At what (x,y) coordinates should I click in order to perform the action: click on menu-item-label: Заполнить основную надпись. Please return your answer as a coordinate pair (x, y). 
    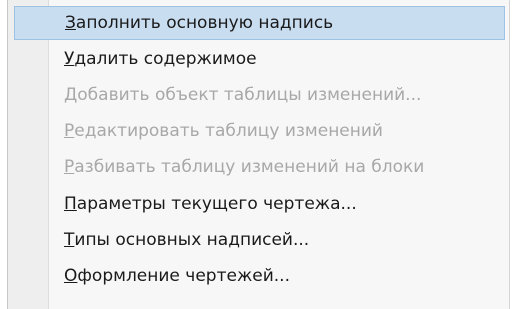
    Looking at the image, I should click on (199, 23).